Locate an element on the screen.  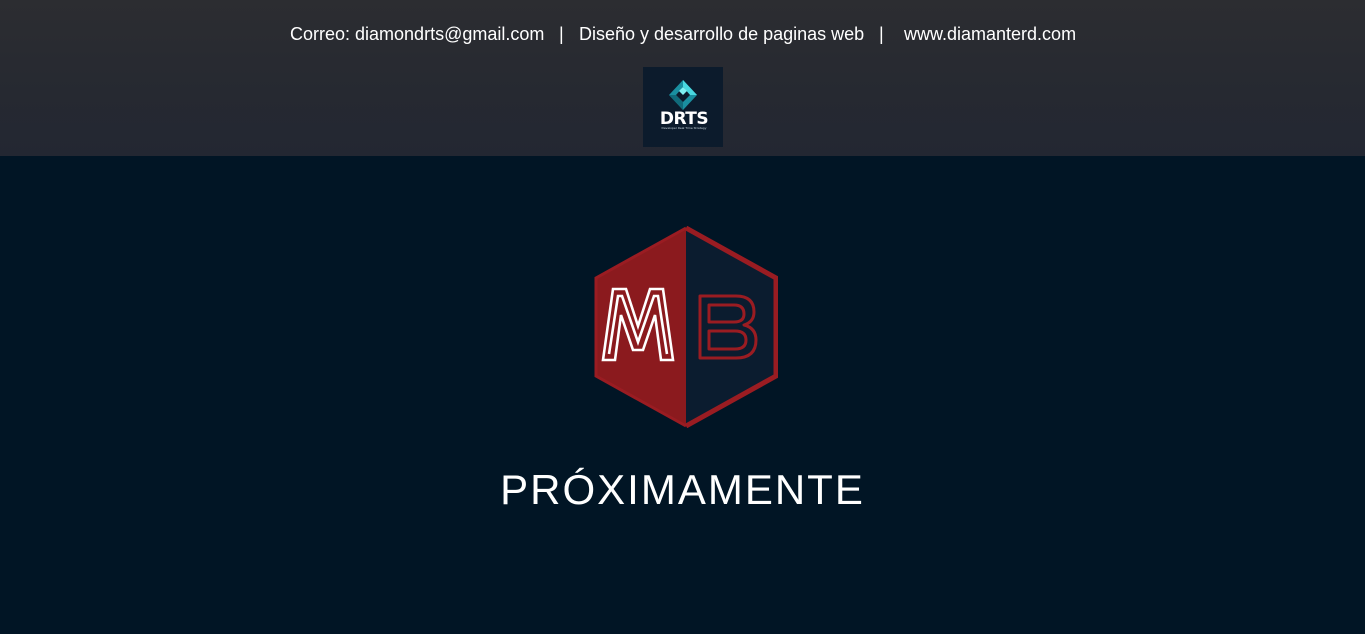
email-text: Correo: diamondrts@gmail.com is located at coordinates (417, 34).